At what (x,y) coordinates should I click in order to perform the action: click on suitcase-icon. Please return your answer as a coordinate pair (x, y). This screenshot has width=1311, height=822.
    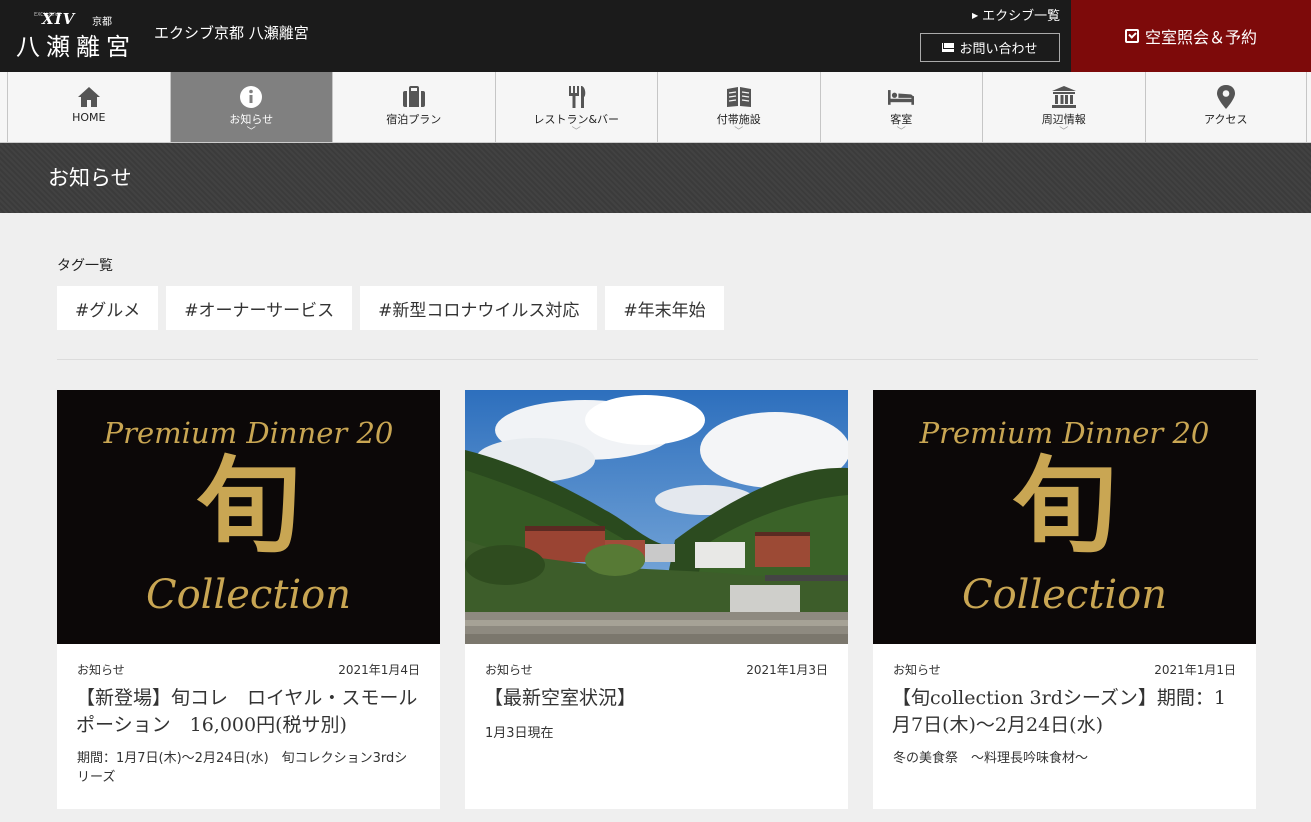
    Looking at the image, I should click on (414, 97).